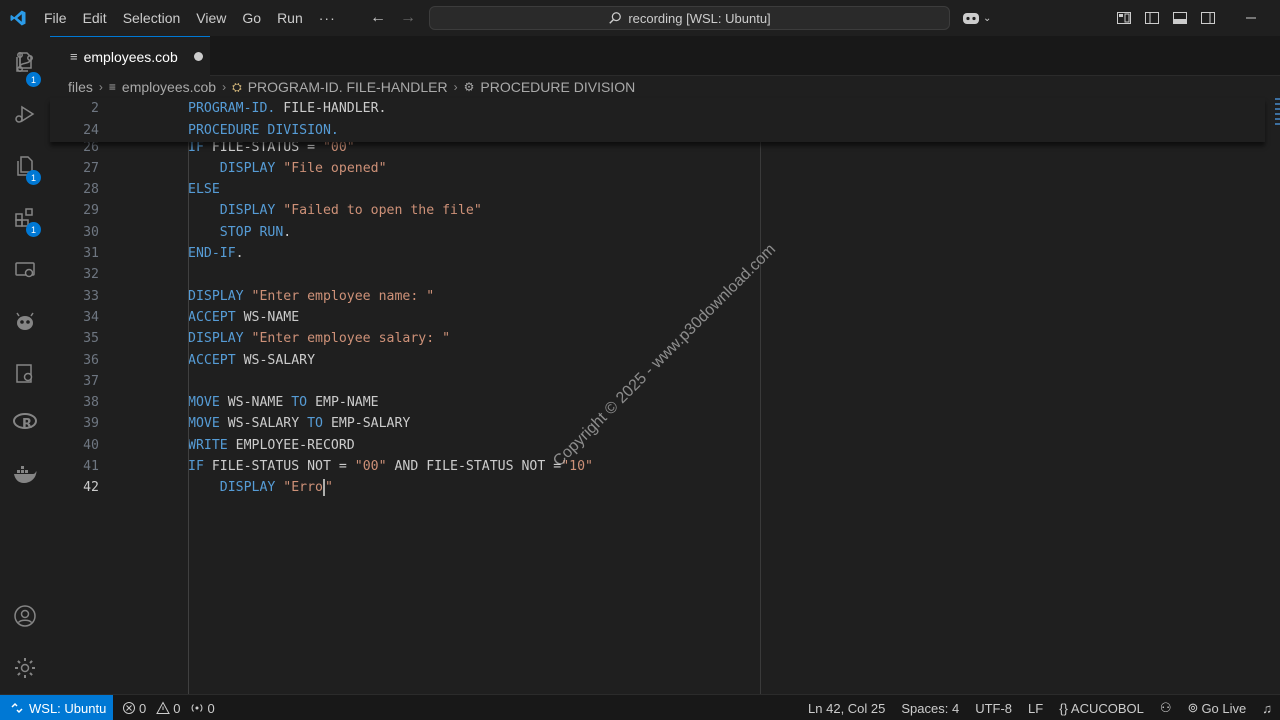 This screenshot has height=720, width=1280. I want to click on notifications-bell-icon: ♫, so click(1267, 708).